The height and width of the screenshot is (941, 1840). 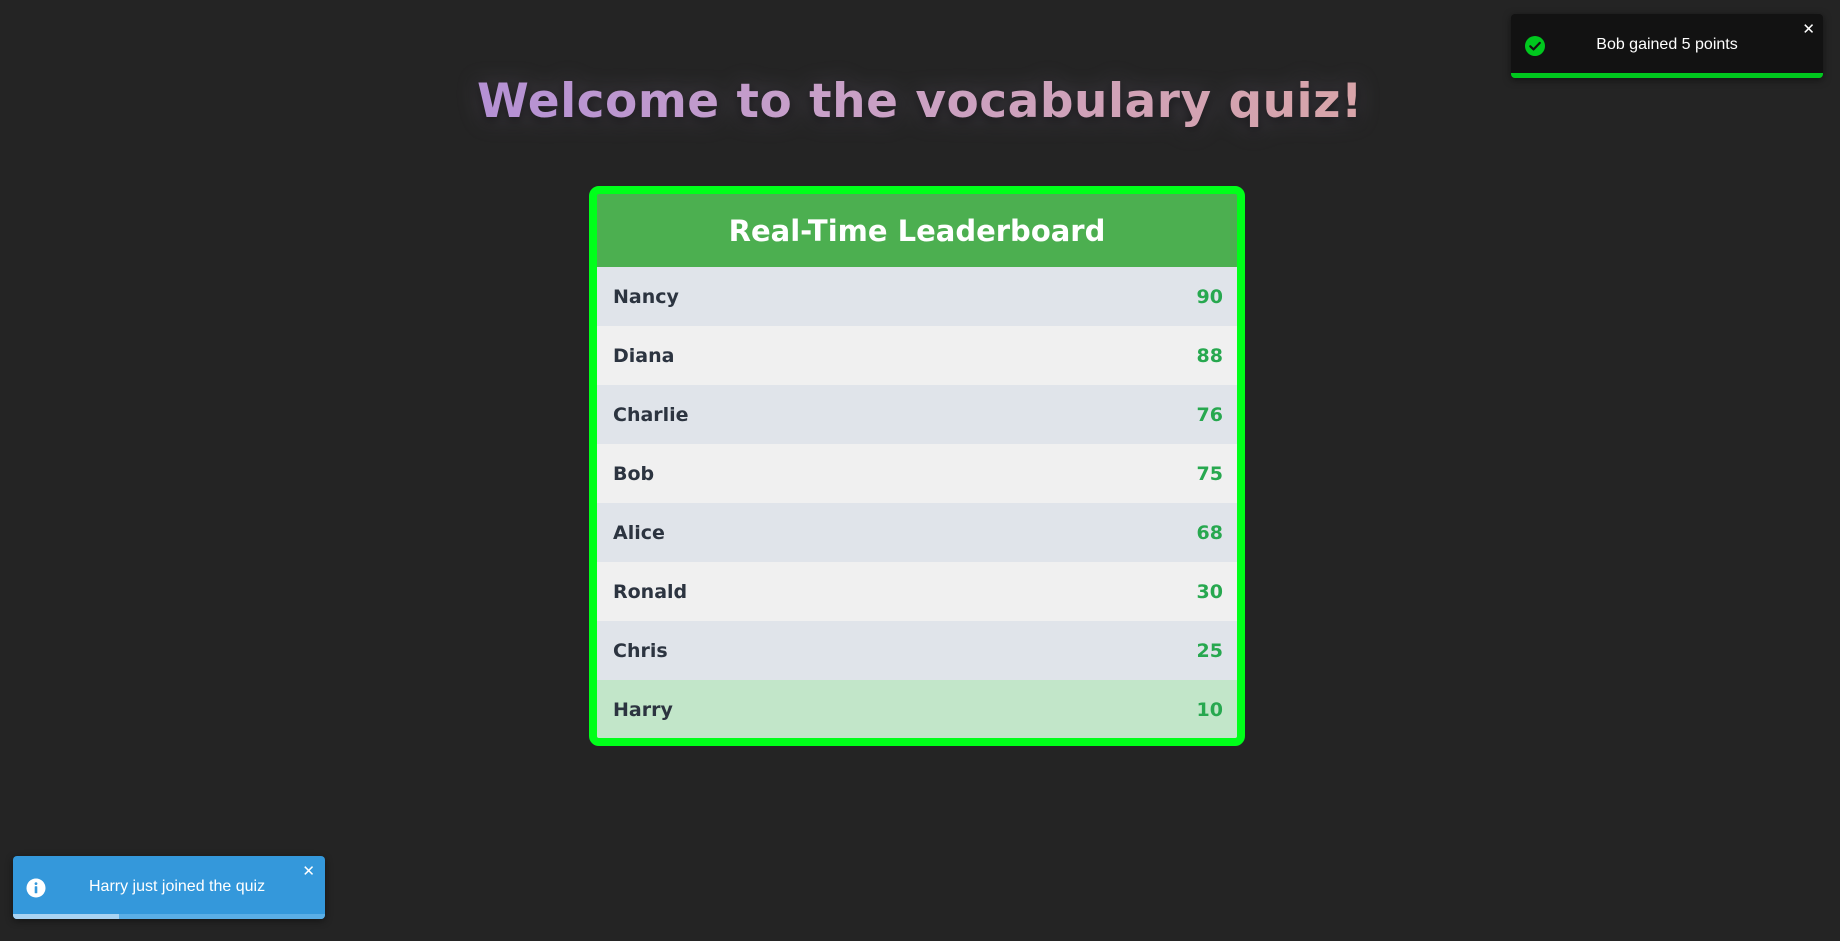 I want to click on toast-message: Bob gained 5 points, so click(x=1667, y=44).